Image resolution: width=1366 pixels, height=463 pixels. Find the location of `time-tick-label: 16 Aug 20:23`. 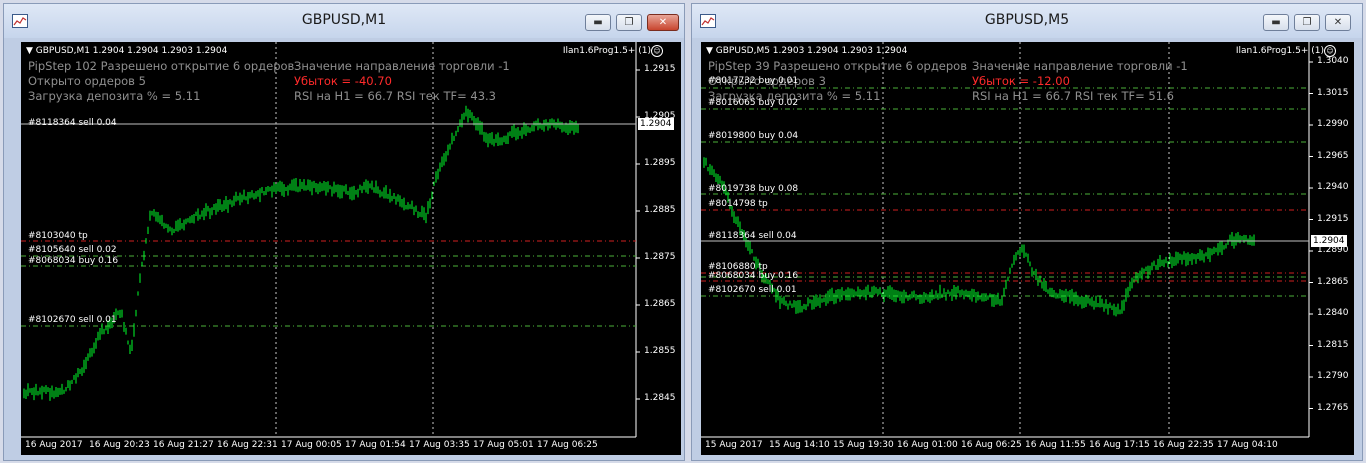

time-tick-label: 16 Aug 20:23 is located at coordinates (119, 445).